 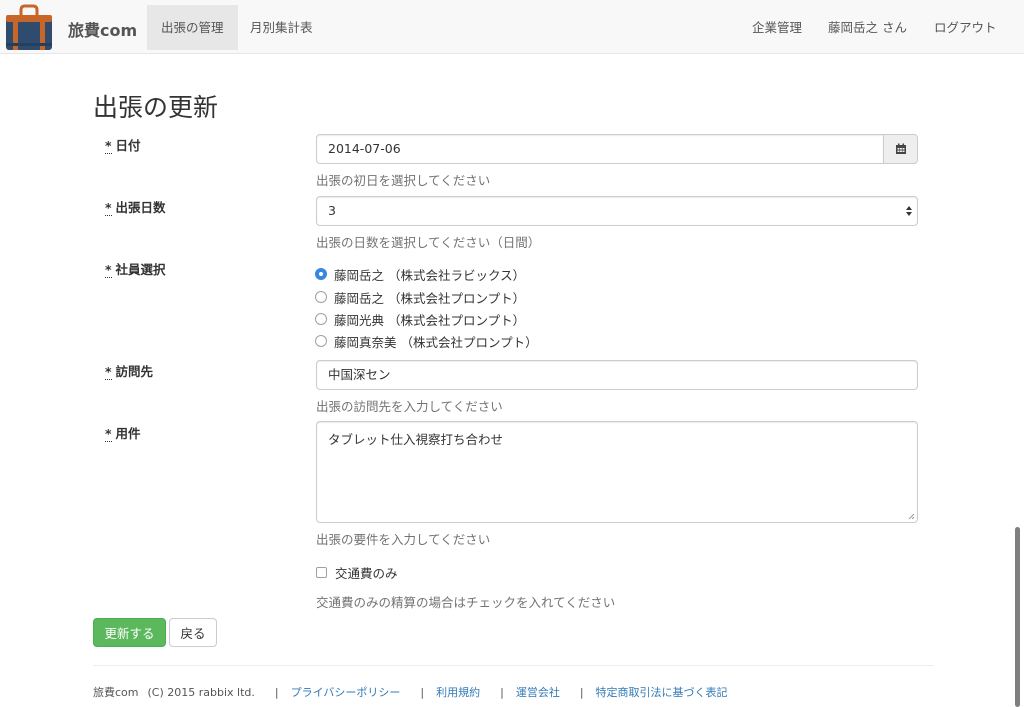 What do you see at coordinates (867, 27) in the screenshot?
I see `nav-user-name: 藤岡岳之 さん` at bounding box center [867, 27].